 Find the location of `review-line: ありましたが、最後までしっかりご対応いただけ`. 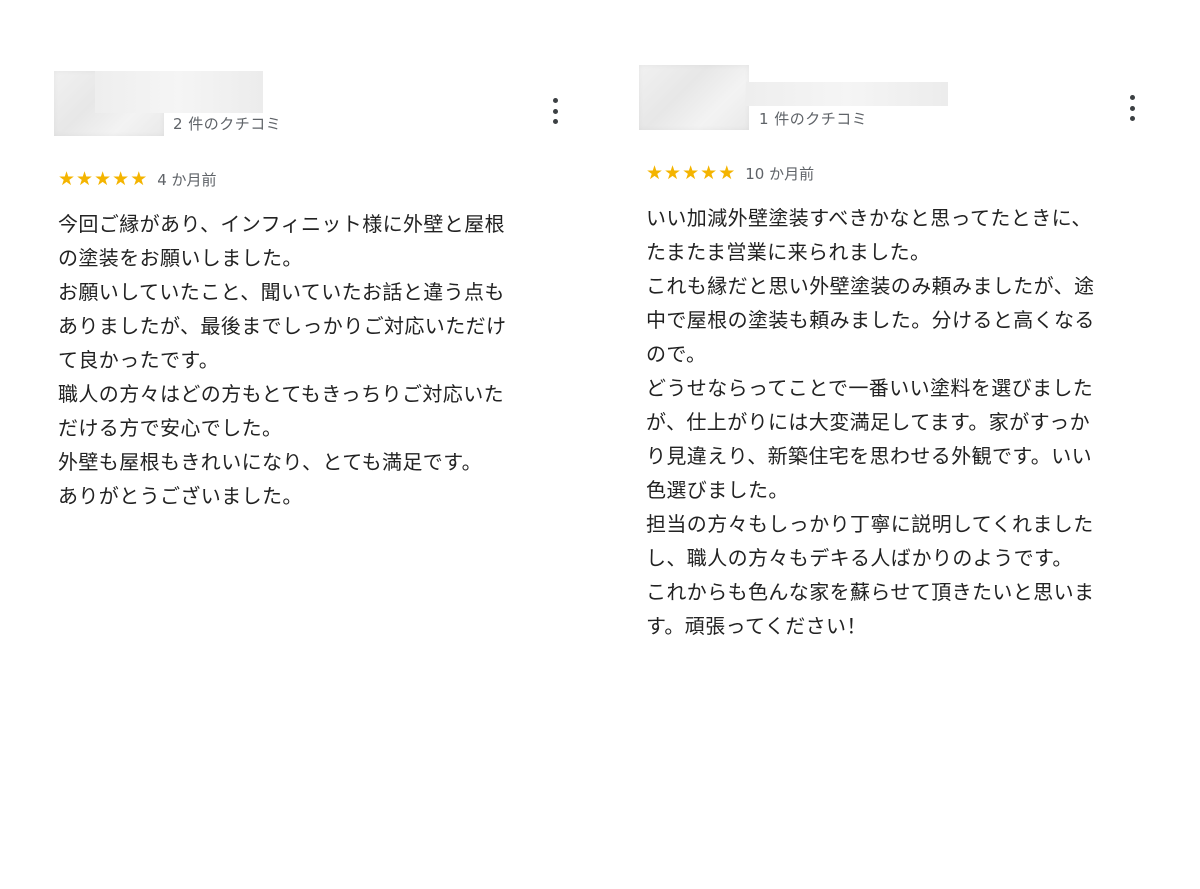

review-line: ありましたが、最後までしっかりご対応いただけ is located at coordinates (282, 326).